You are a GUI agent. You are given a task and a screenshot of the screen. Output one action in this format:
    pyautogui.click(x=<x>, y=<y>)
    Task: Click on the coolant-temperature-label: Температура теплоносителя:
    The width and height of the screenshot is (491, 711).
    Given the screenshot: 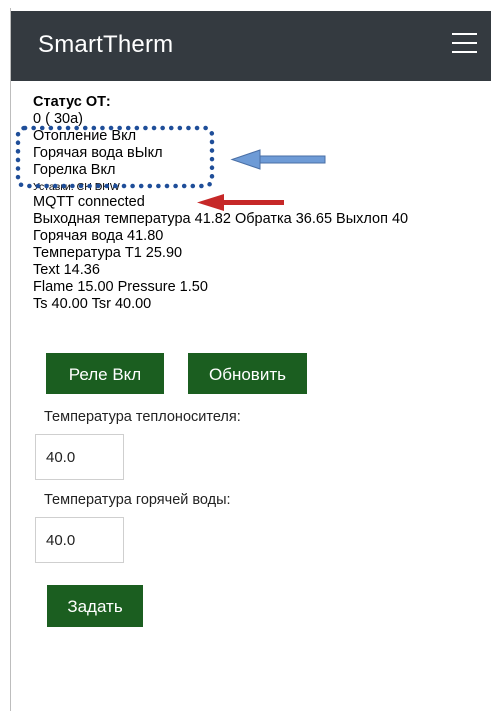 What is the action you would take?
    pyautogui.click(x=142, y=417)
    